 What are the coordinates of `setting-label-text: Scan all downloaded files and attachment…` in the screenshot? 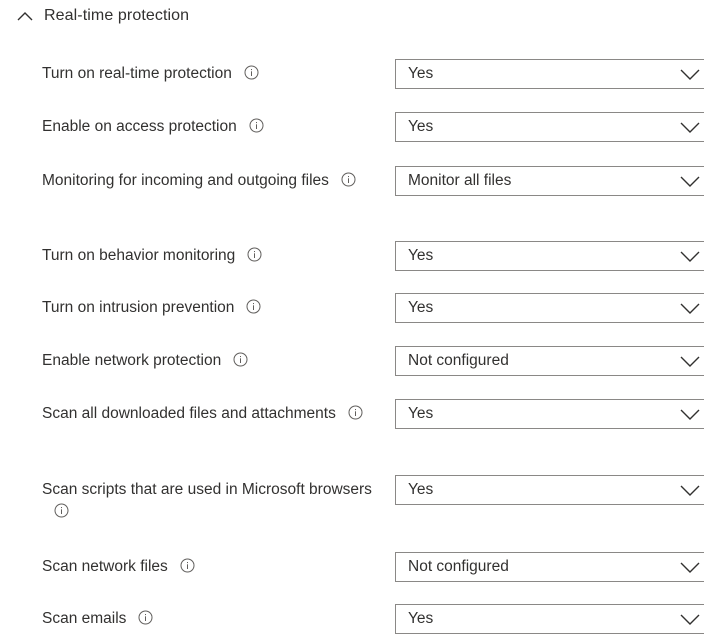 It's located at (189, 413).